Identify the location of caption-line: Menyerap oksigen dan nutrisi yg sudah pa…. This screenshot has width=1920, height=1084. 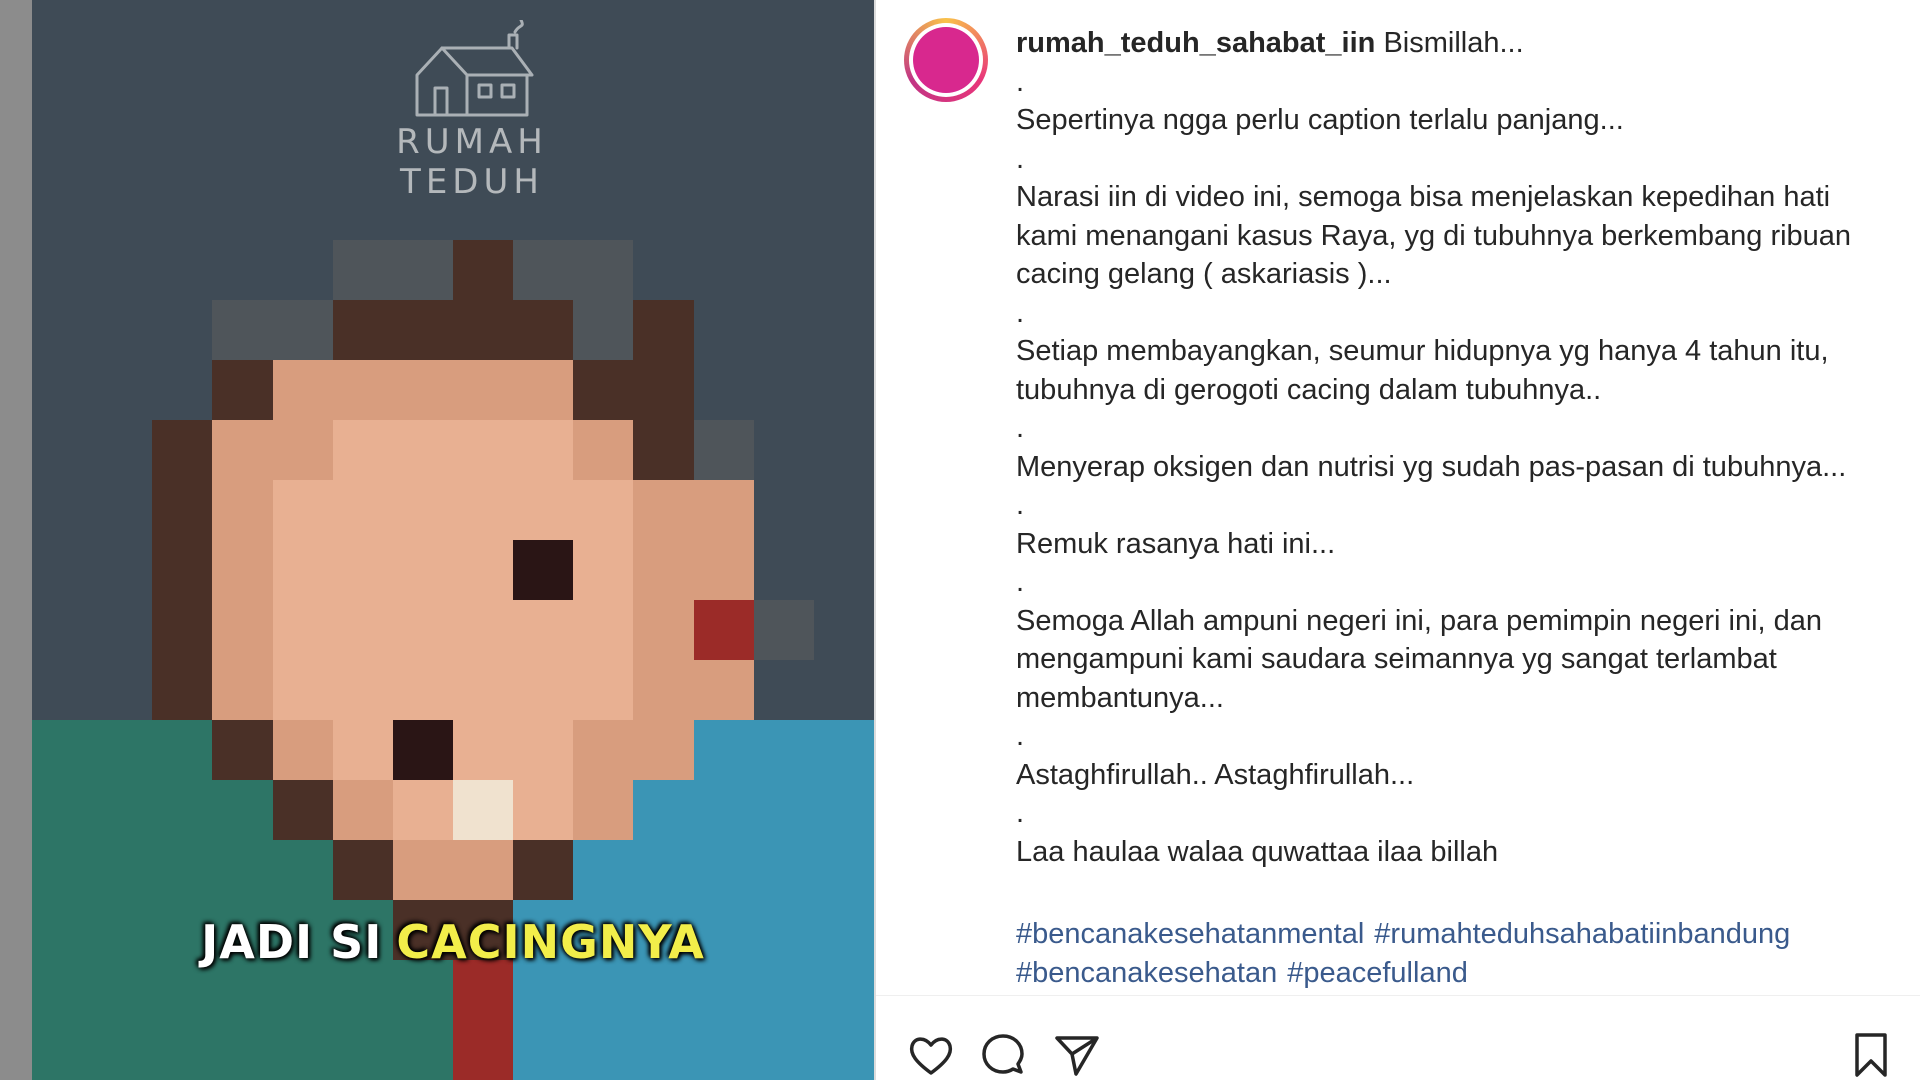
(1431, 466).